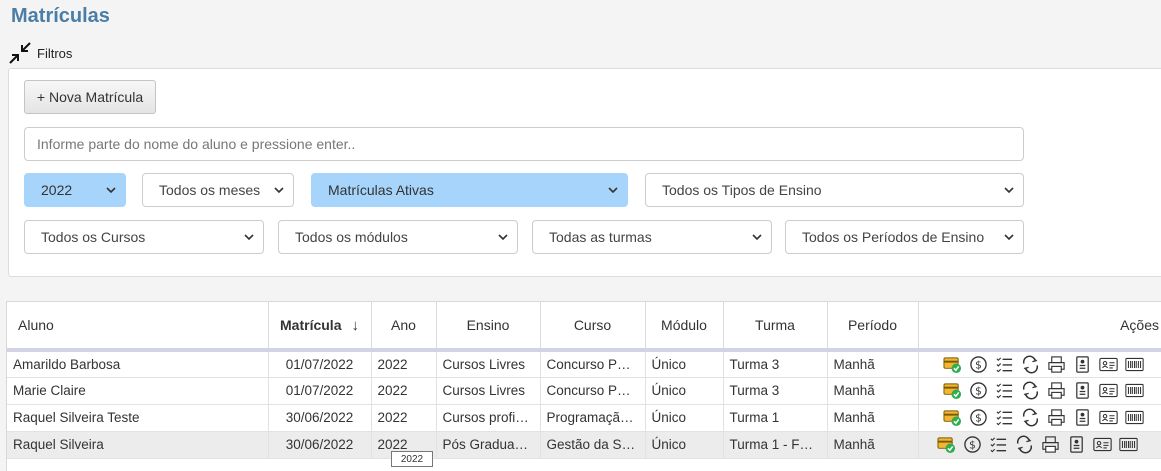 The height and width of the screenshot is (471, 1161). Describe the element at coordinates (320, 327) in the screenshot. I see `column-header-enrollment-date: Matrícula ↓` at that location.